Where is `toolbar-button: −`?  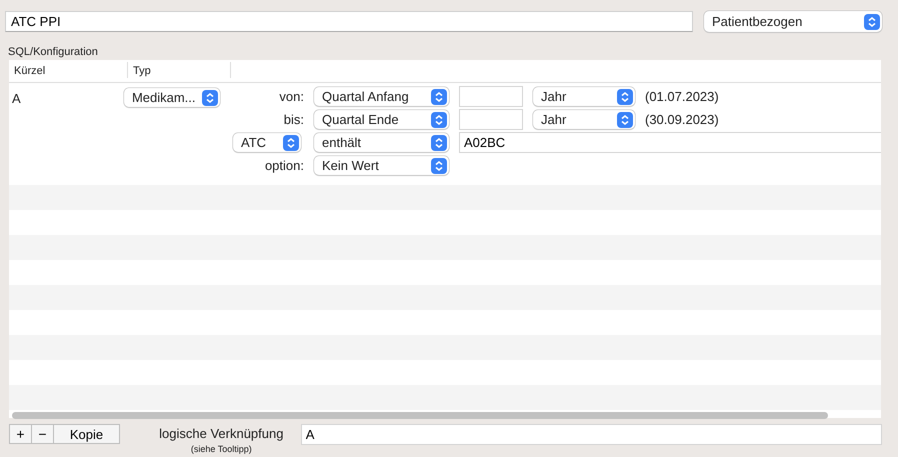
toolbar-button: − is located at coordinates (42, 434).